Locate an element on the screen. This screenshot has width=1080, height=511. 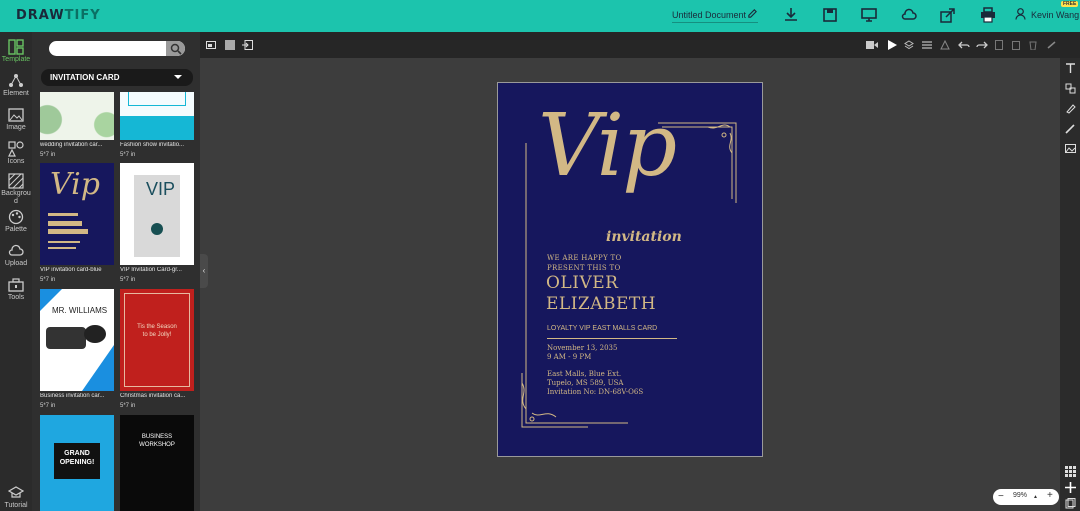
copy-icon is located at coordinates (999, 45).